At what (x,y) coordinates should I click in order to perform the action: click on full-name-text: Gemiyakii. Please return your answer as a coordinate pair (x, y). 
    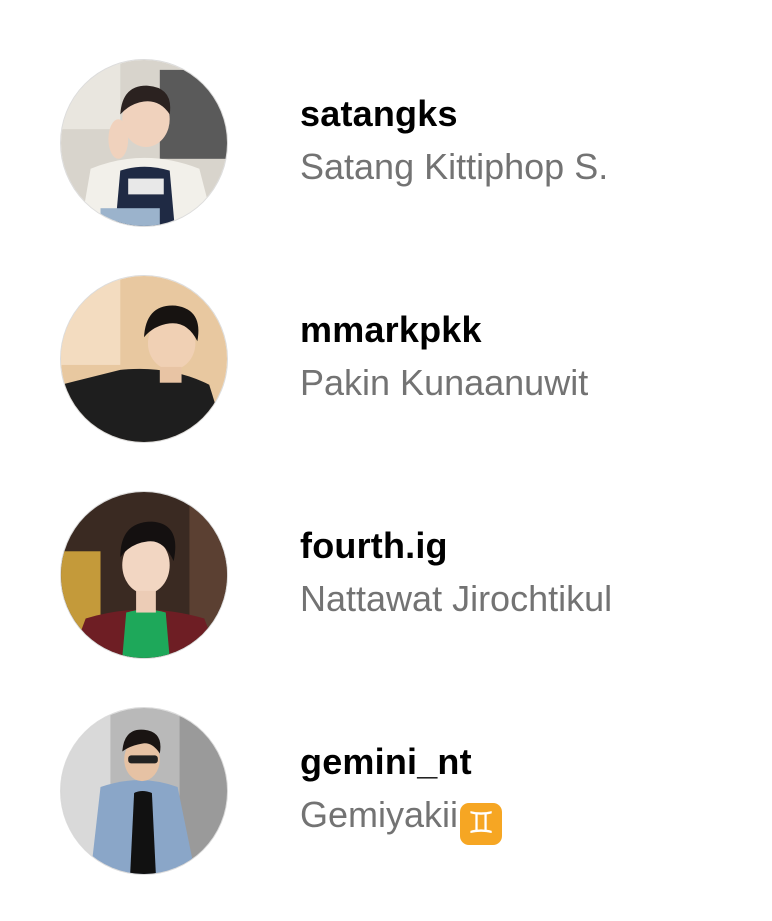
    Looking at the image, I should click on (379, 814).